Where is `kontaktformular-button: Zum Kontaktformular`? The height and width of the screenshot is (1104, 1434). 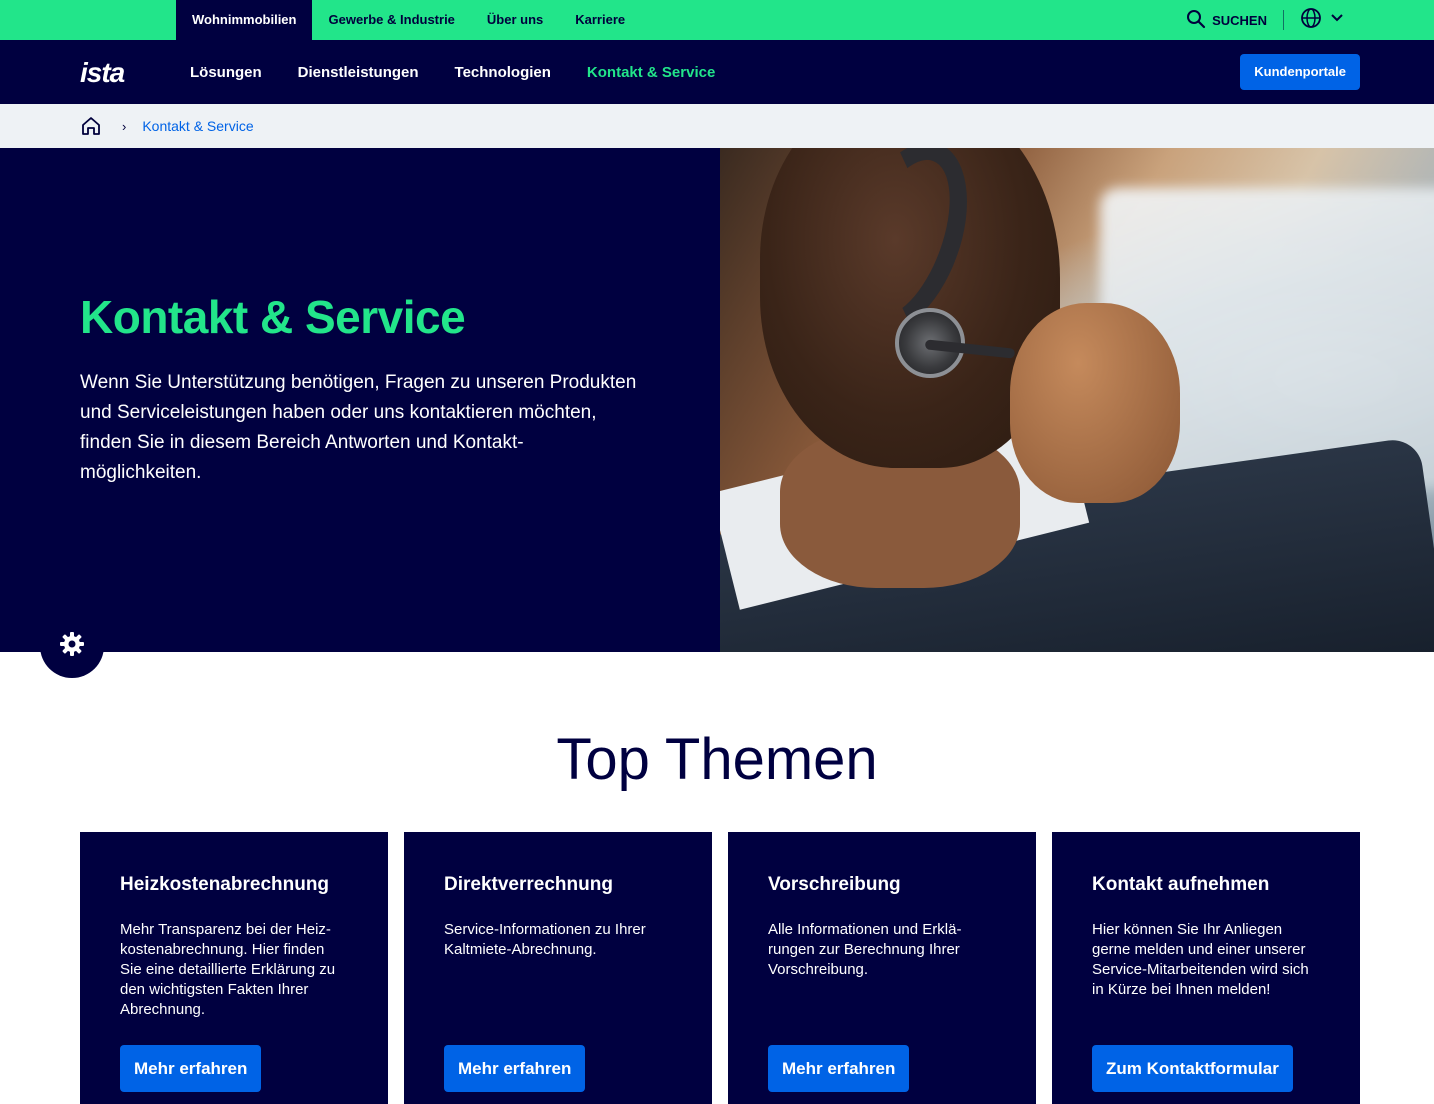 kontaktformular-button: Zum Kontaktformular is located at coordinates (1192, 1068).